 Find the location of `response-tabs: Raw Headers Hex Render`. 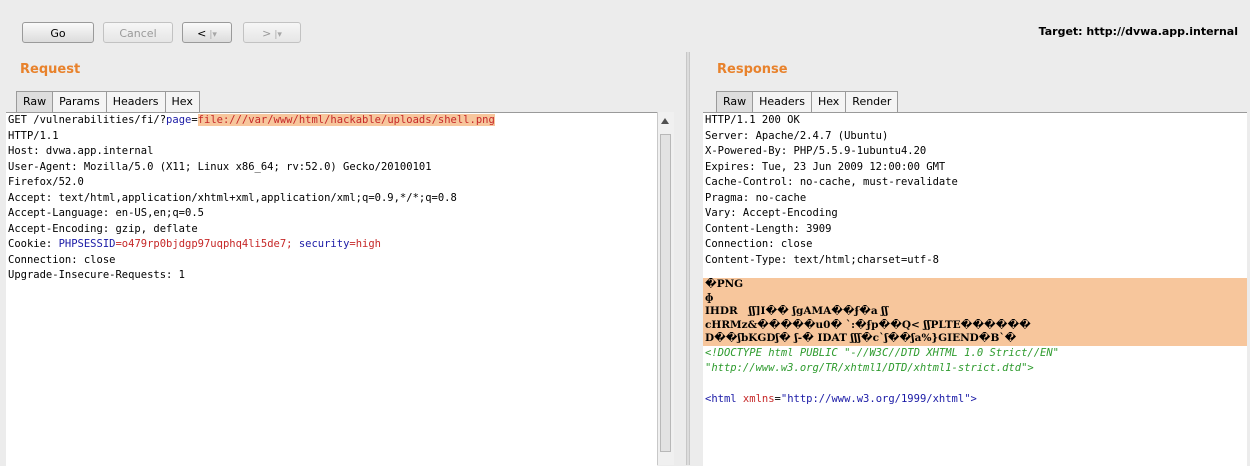

response-tabs: Raw Headers Hex Render is located at coordinates (807, 101).